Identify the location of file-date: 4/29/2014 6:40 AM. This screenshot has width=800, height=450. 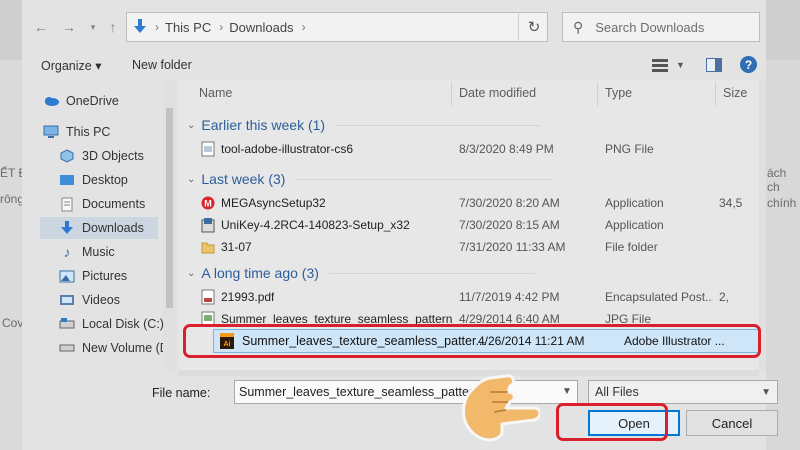
(509, 318).